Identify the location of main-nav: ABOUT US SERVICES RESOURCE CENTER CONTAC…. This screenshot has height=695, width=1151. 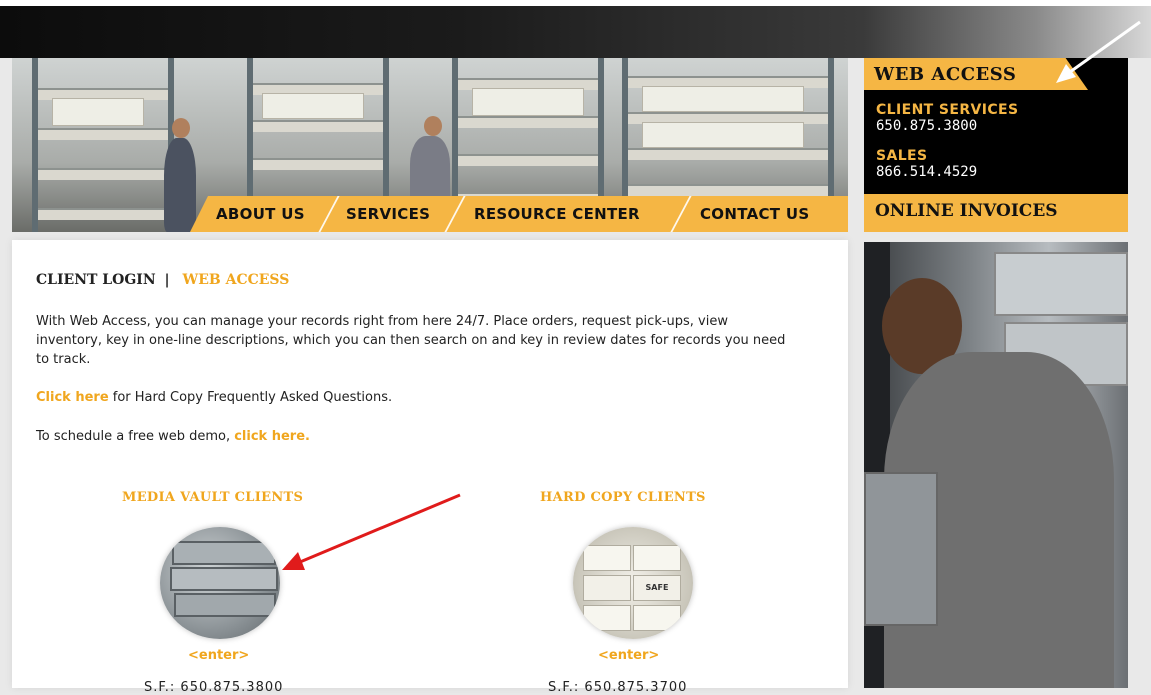
(519, 214).